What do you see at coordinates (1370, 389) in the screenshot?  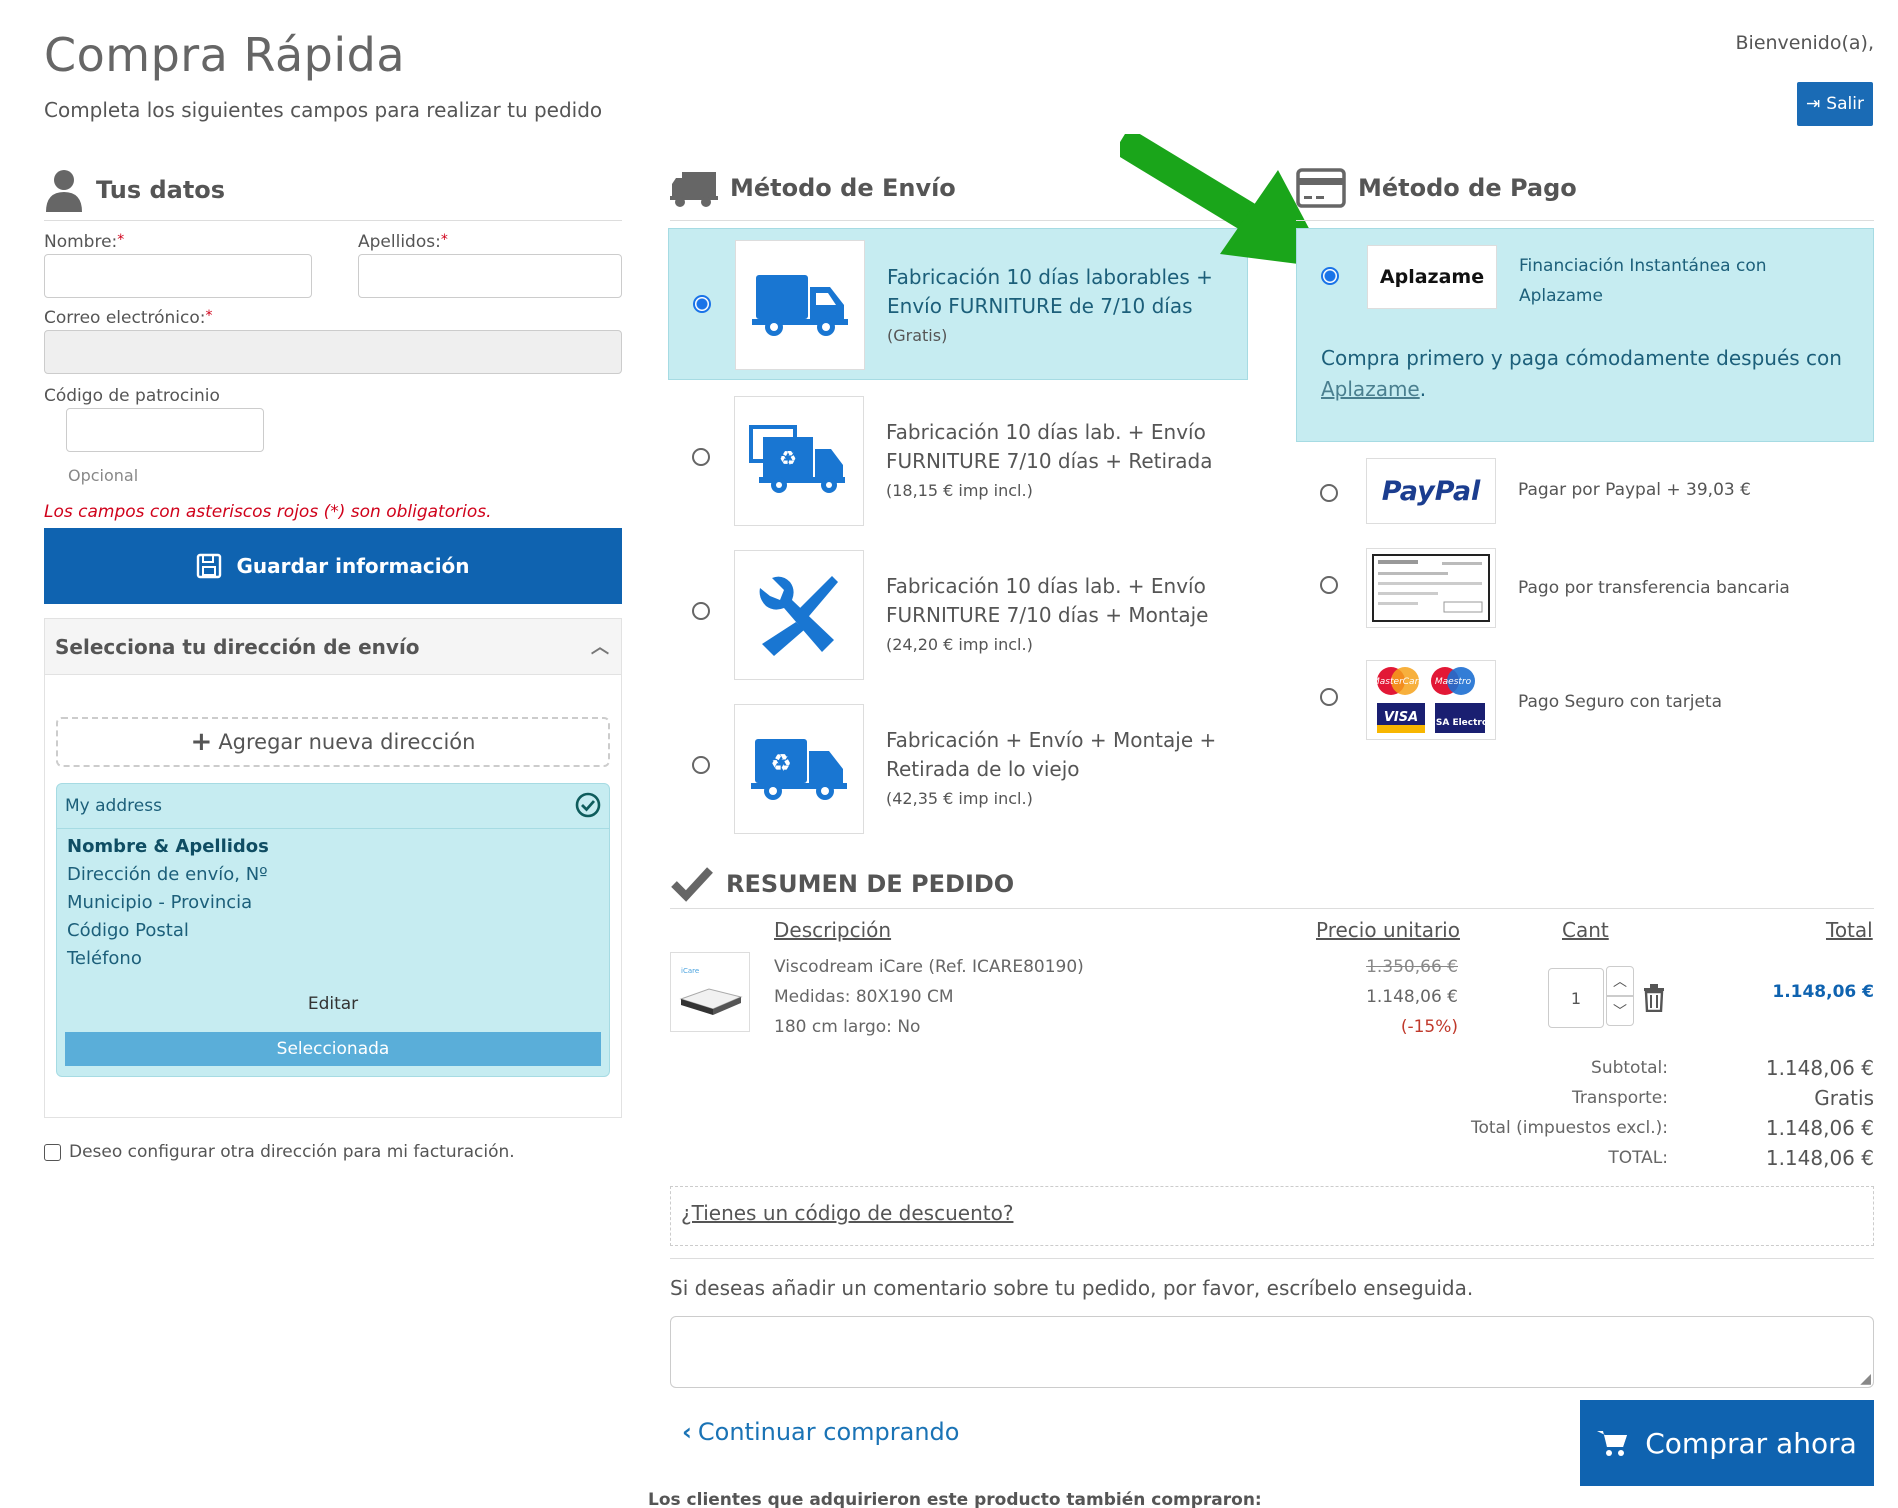 I see `aplazame-link: Aplazame` at bounding box center [1370, 389].